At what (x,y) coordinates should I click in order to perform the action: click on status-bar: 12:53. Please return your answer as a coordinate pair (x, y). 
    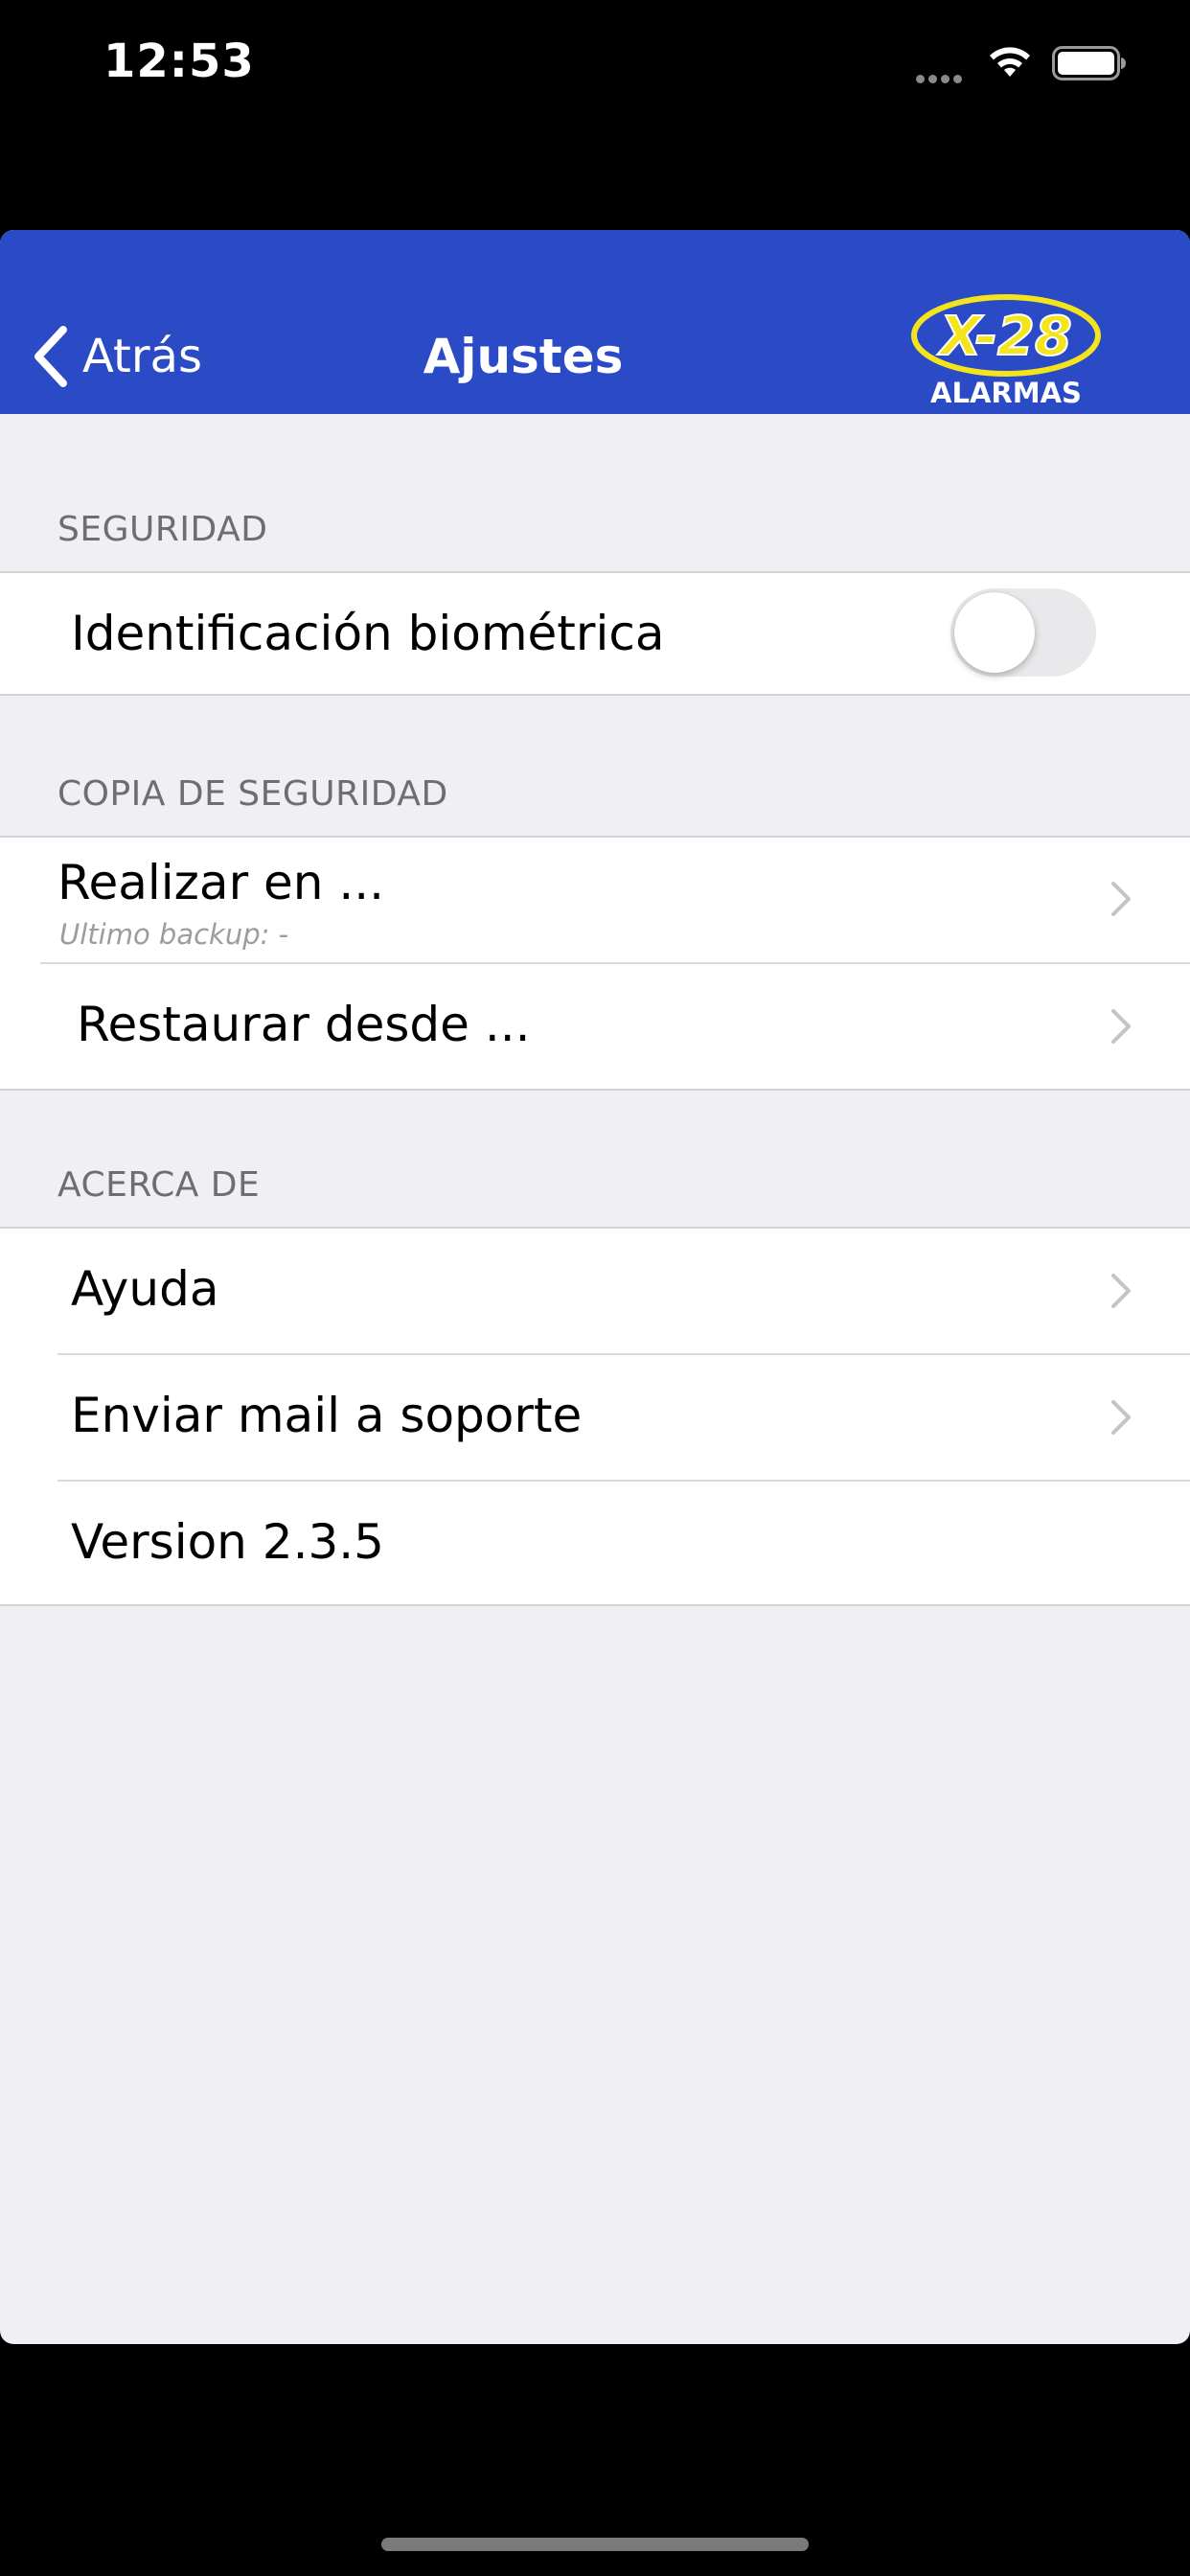
    Looking at the image, I should click on (595, 67).